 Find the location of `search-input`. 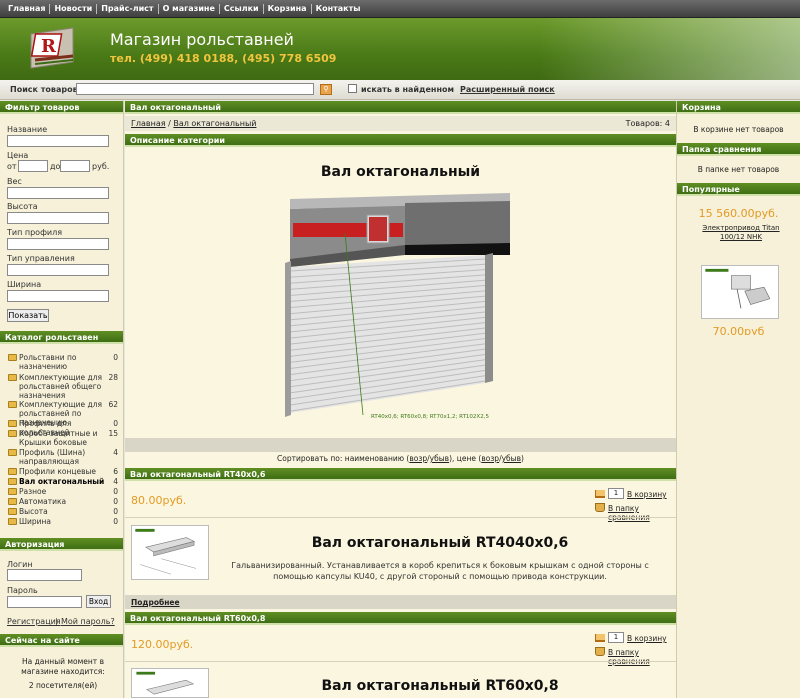

search-input is located at coordinates (195, 89).